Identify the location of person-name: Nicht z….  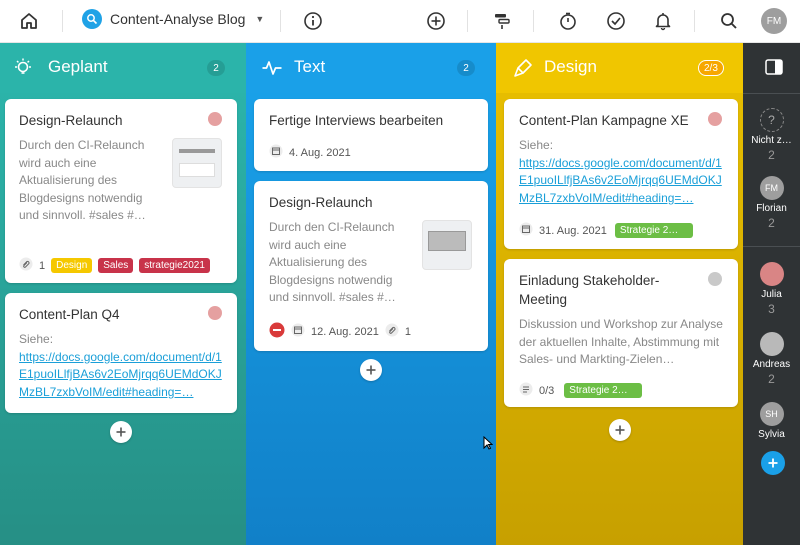
(771, 140).